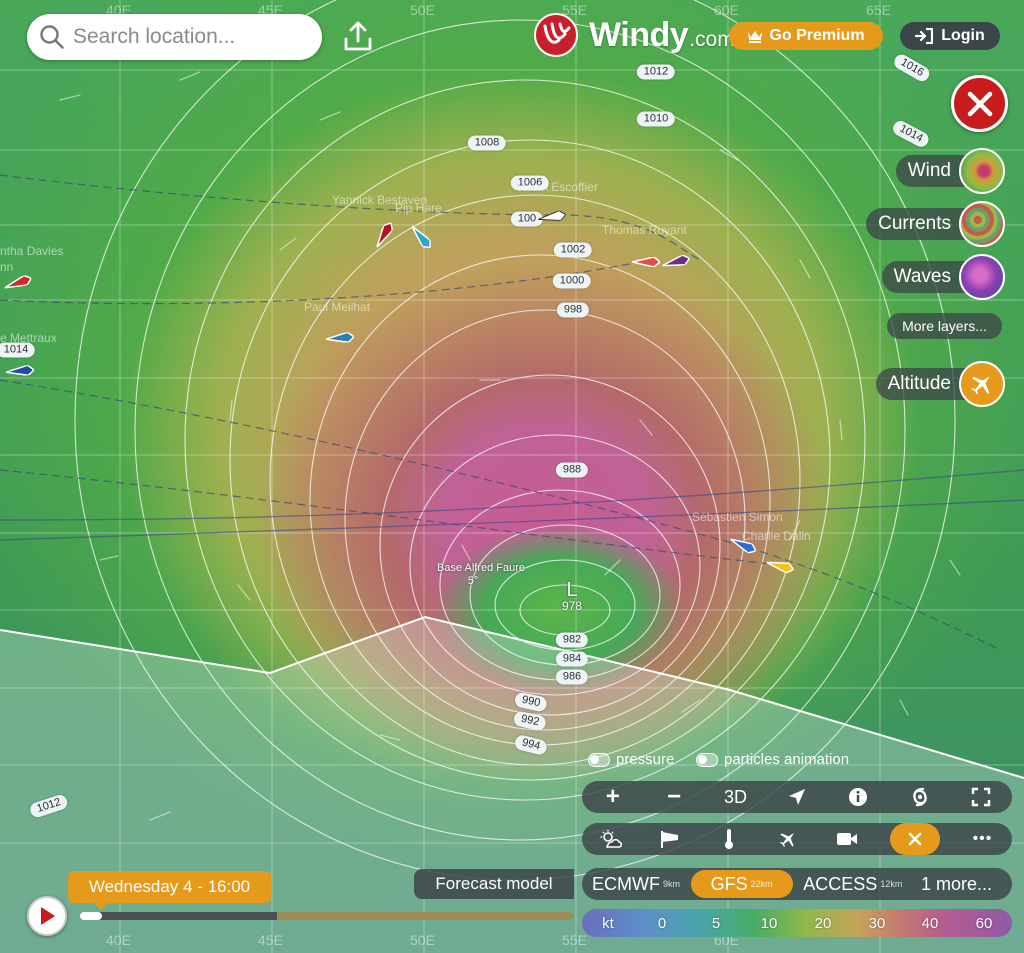 The width and height of the screenshot is (1024, 953). Describe the element at coordinates (787, 759) in the screenshot. I see `particles-toggle-label: particles animation` at that location.